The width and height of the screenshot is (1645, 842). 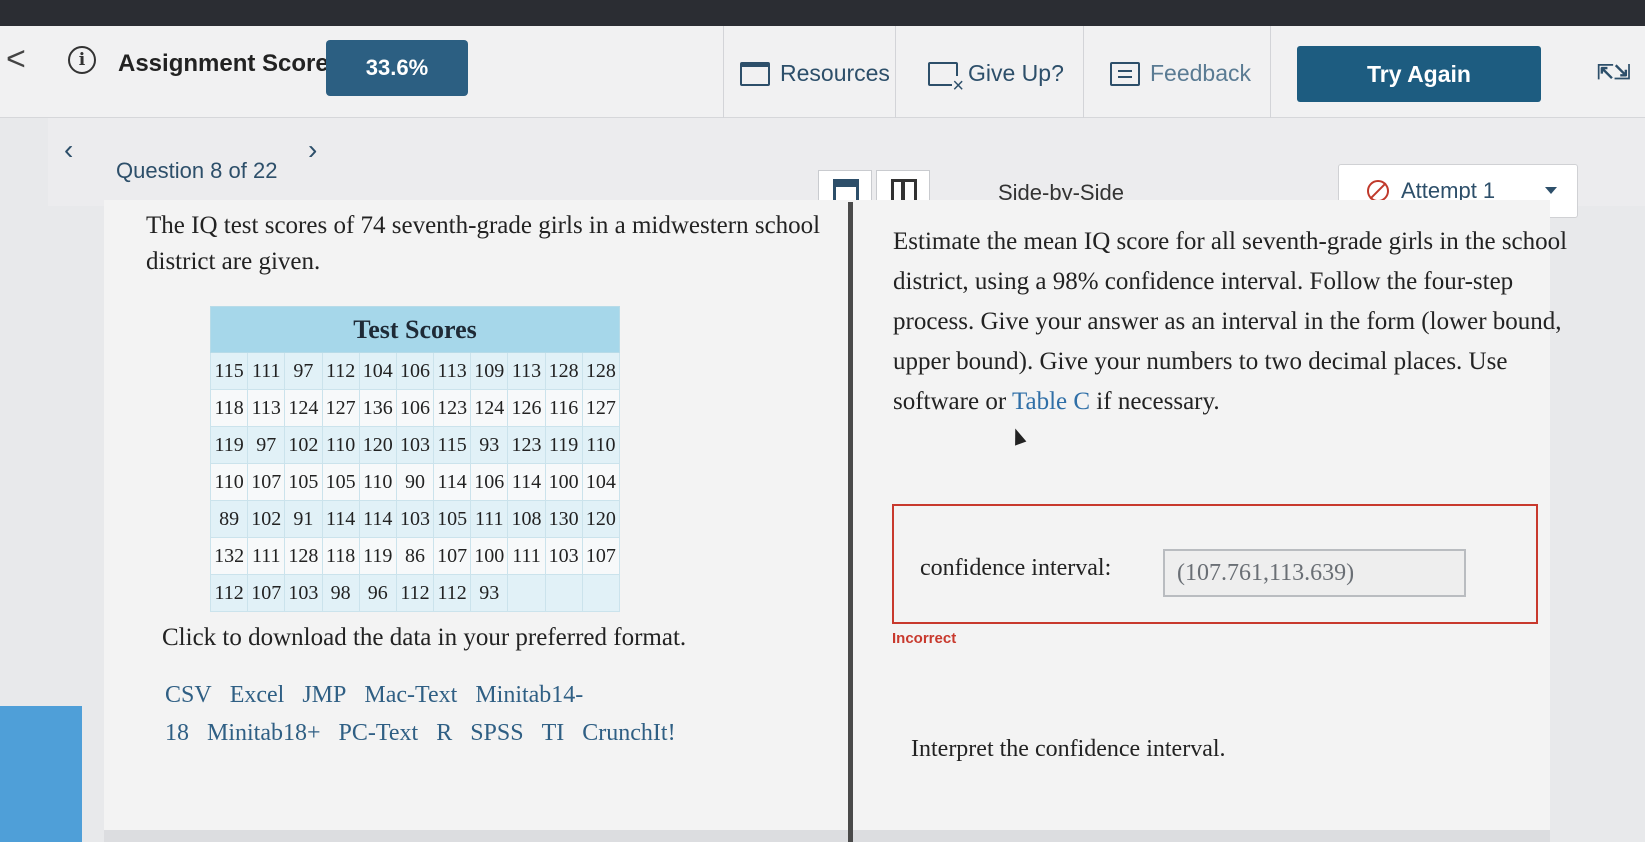 What do you see at coordinates (924, 638) in the screenshot?
I see `incorrect-status: Incorrect` at bounding box center [924, 638].